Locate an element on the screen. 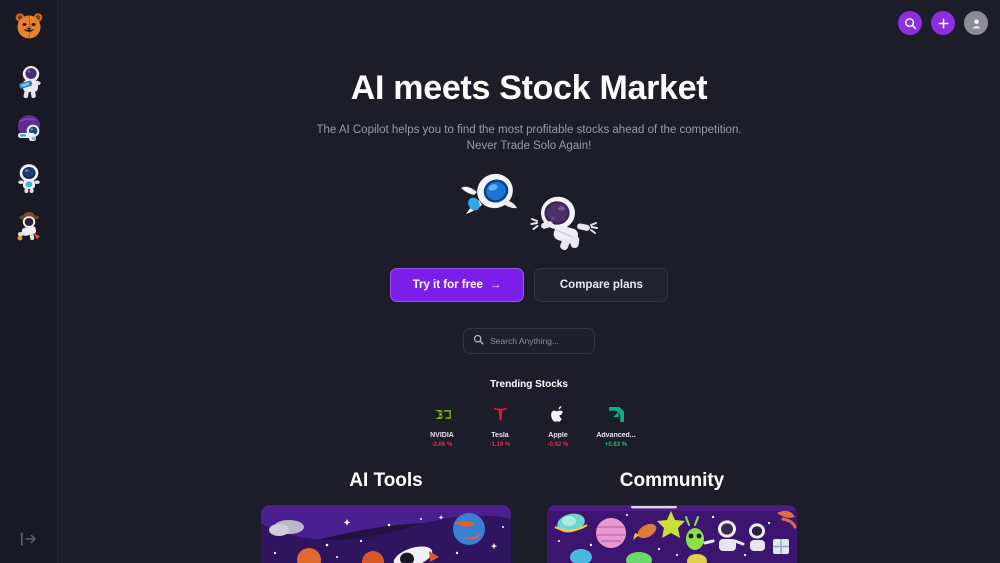 The image size is (1000, 563). stock-item-amd: Advanced... +0.63 % is located at coordinates (616, 426).